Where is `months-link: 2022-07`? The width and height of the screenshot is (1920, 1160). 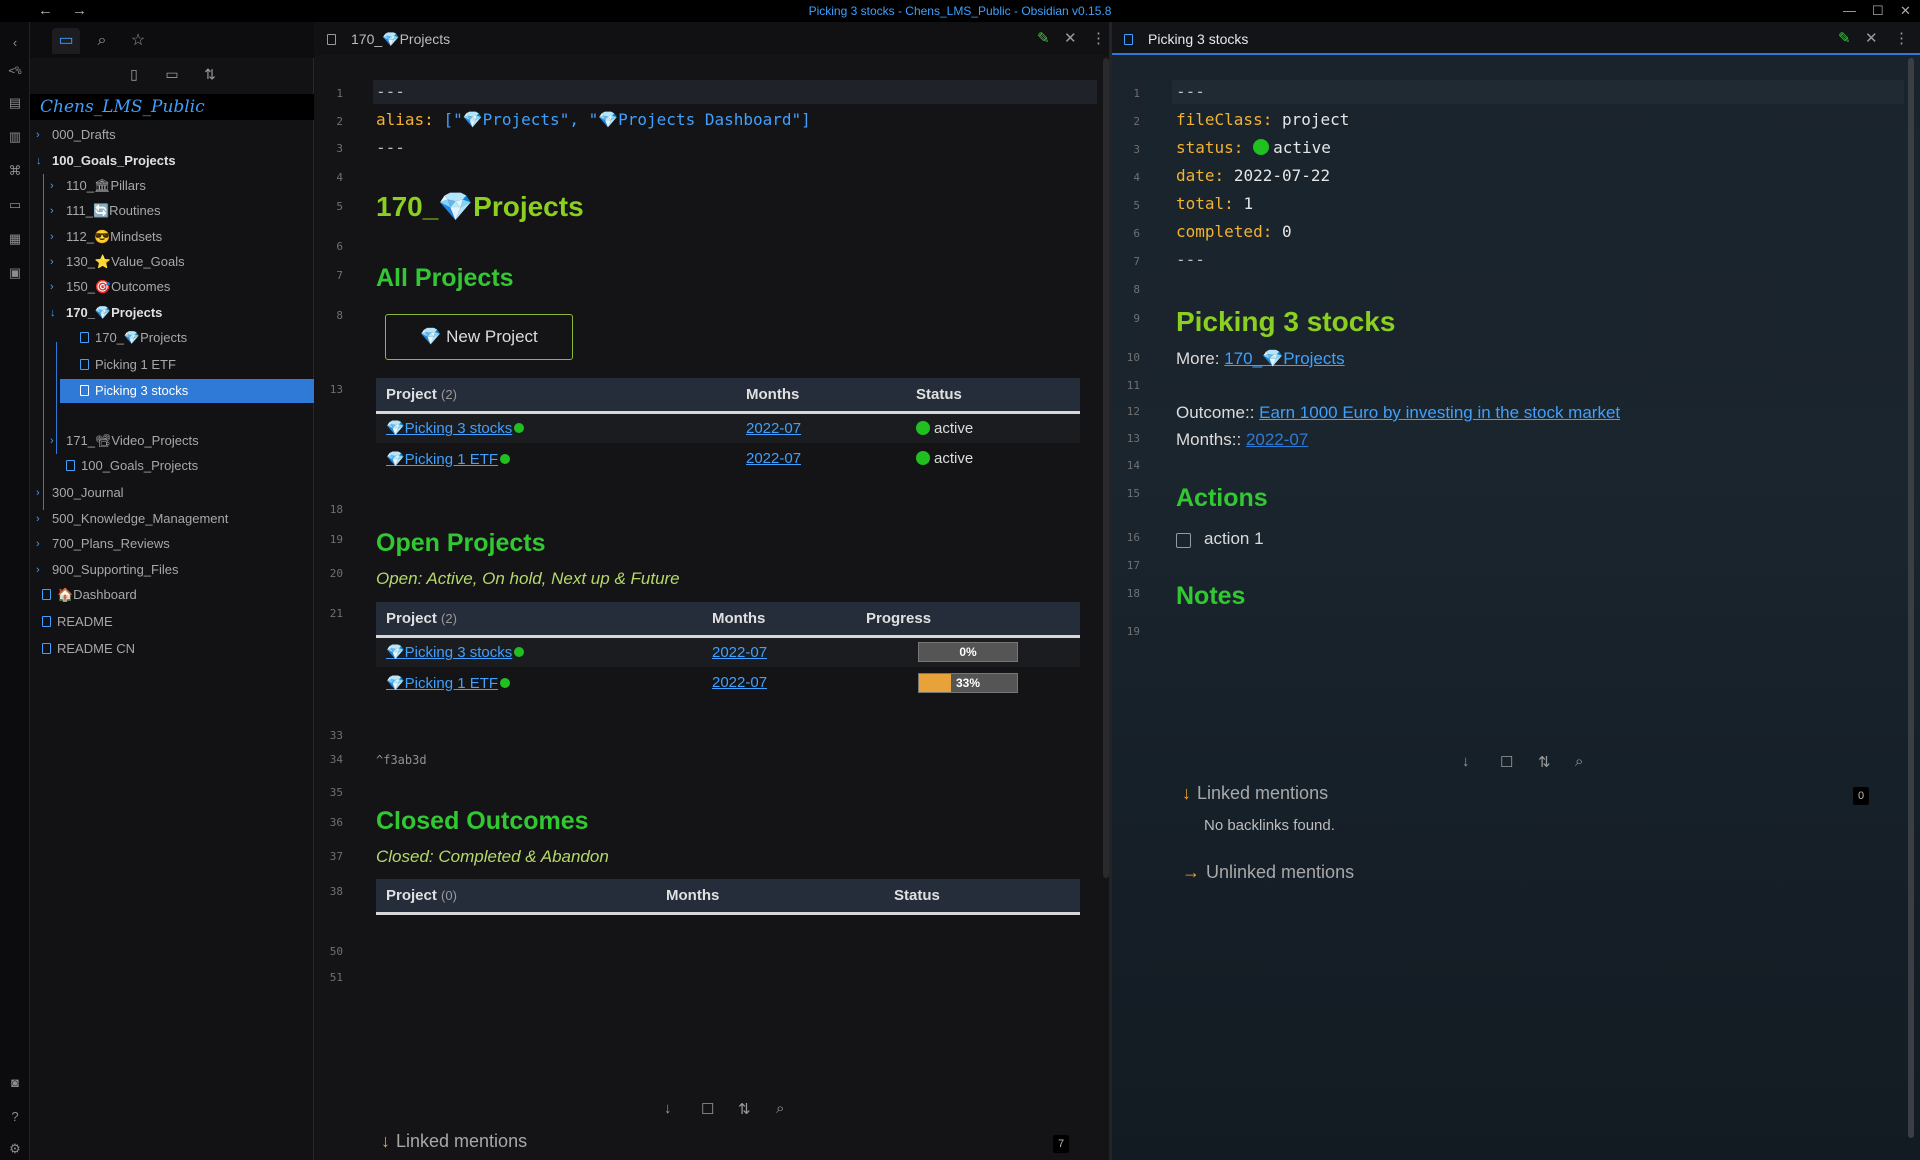 months-link: 2022-07 is located at coordinates (1277, 439).